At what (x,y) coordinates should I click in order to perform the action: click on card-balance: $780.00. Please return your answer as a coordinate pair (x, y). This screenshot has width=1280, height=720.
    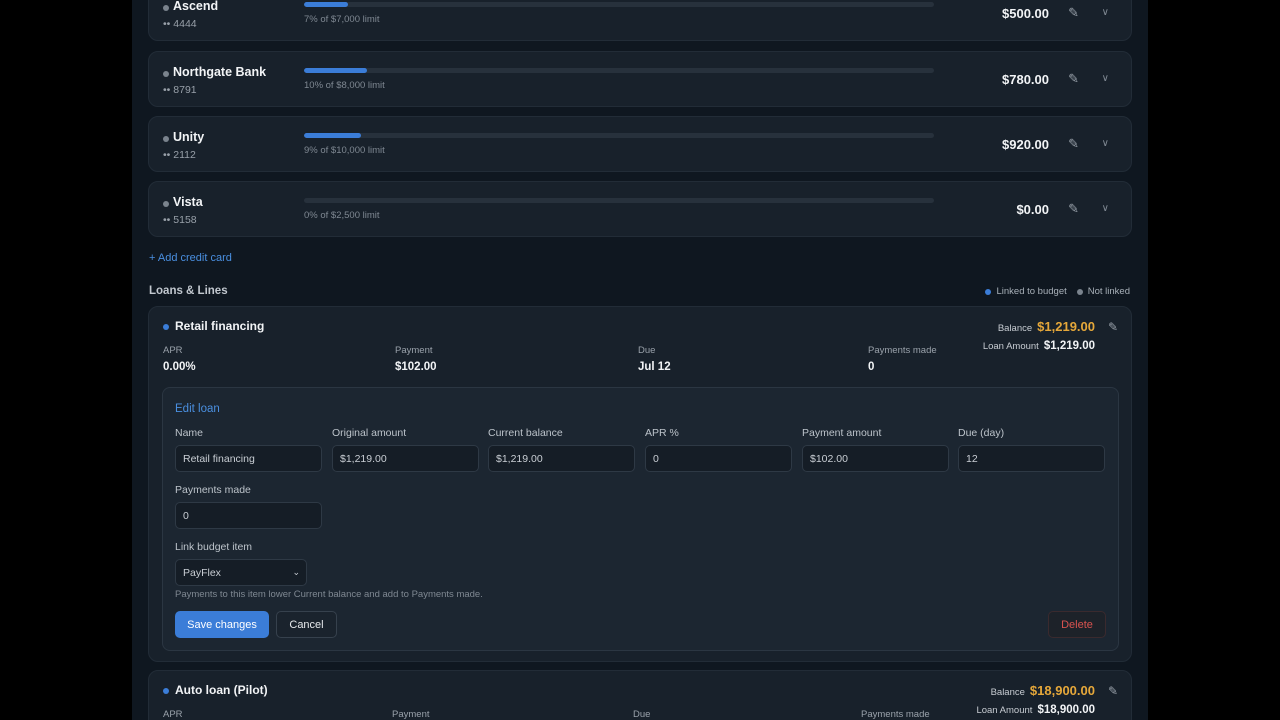
    Looking at the image, I should click on (1025, 79).